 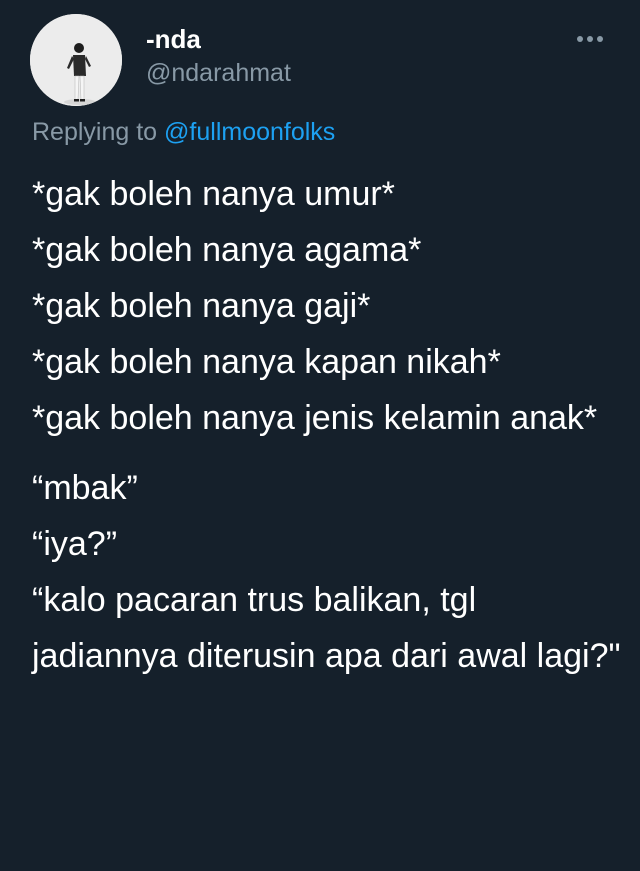 I want to click on more-options-button, so click(x=590, y=39).